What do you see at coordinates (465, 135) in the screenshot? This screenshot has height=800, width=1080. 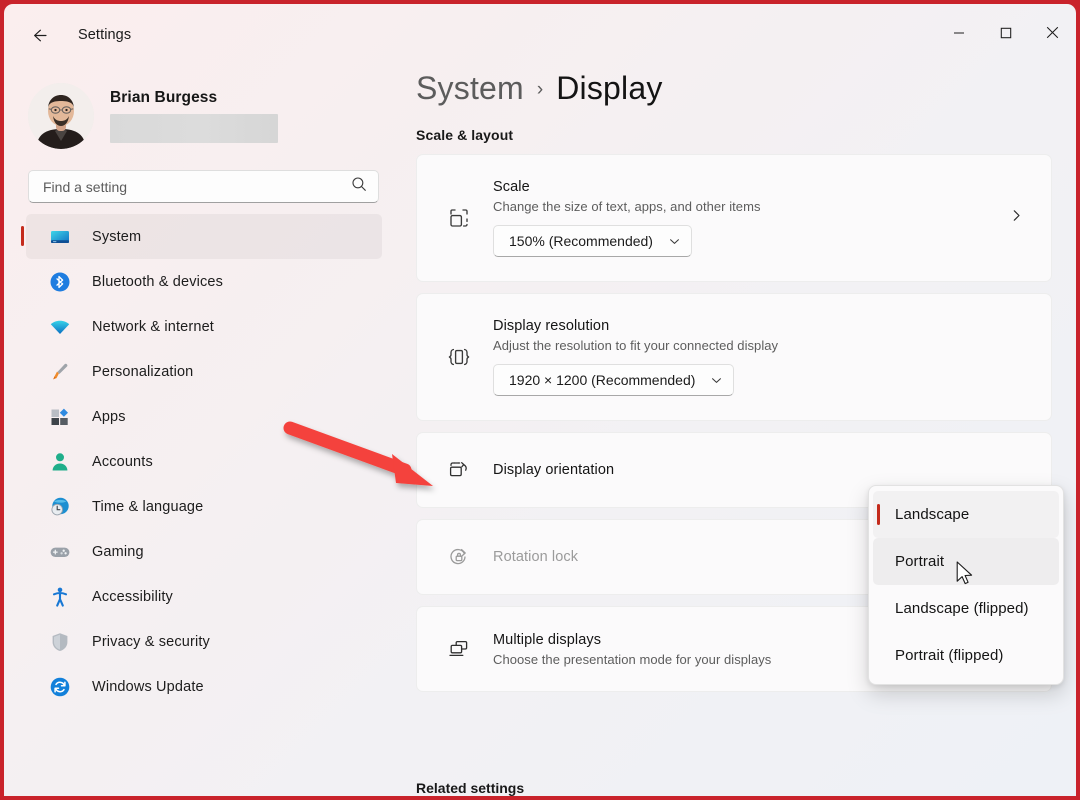 I see `section-title-scale-layout: Scale & layout` at bounding box center [465, 135].